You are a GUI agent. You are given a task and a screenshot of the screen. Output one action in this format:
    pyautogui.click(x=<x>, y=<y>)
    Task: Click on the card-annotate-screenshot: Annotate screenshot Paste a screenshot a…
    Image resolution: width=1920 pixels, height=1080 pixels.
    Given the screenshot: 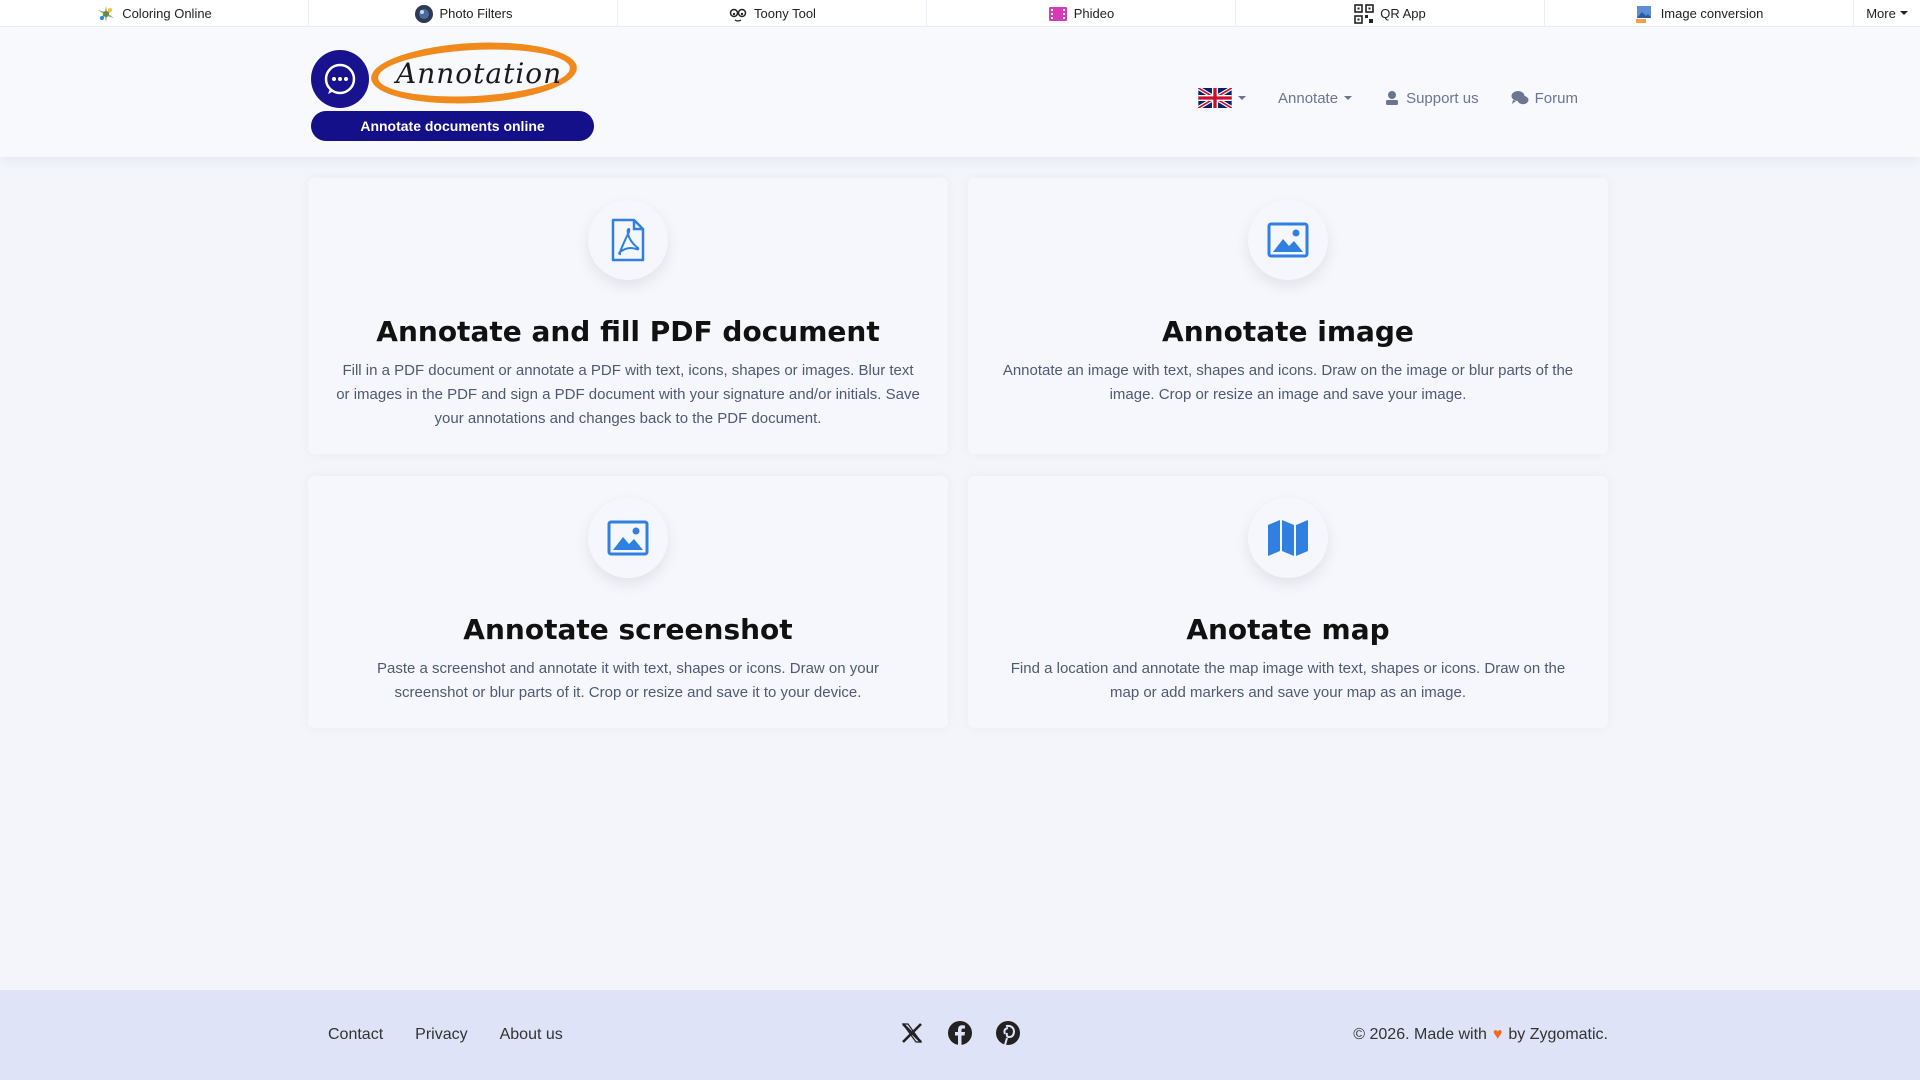 What is the action you would take?
    pyautogui.click(x=628, y=602)
    